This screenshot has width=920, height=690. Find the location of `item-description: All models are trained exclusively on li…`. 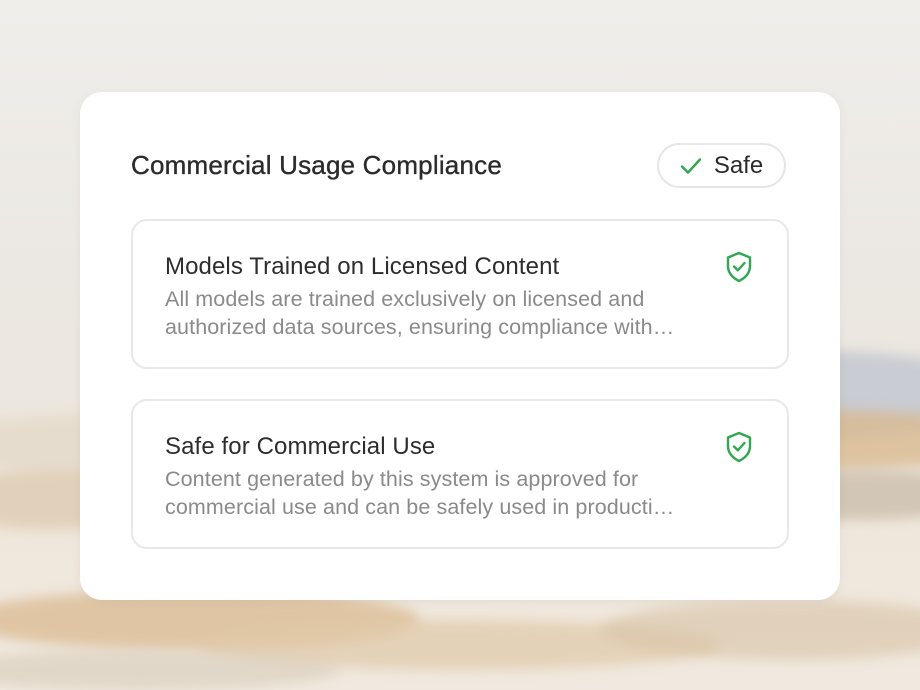

item-description: All models are trained exclusively on li… is located at coordinates (420, 313).